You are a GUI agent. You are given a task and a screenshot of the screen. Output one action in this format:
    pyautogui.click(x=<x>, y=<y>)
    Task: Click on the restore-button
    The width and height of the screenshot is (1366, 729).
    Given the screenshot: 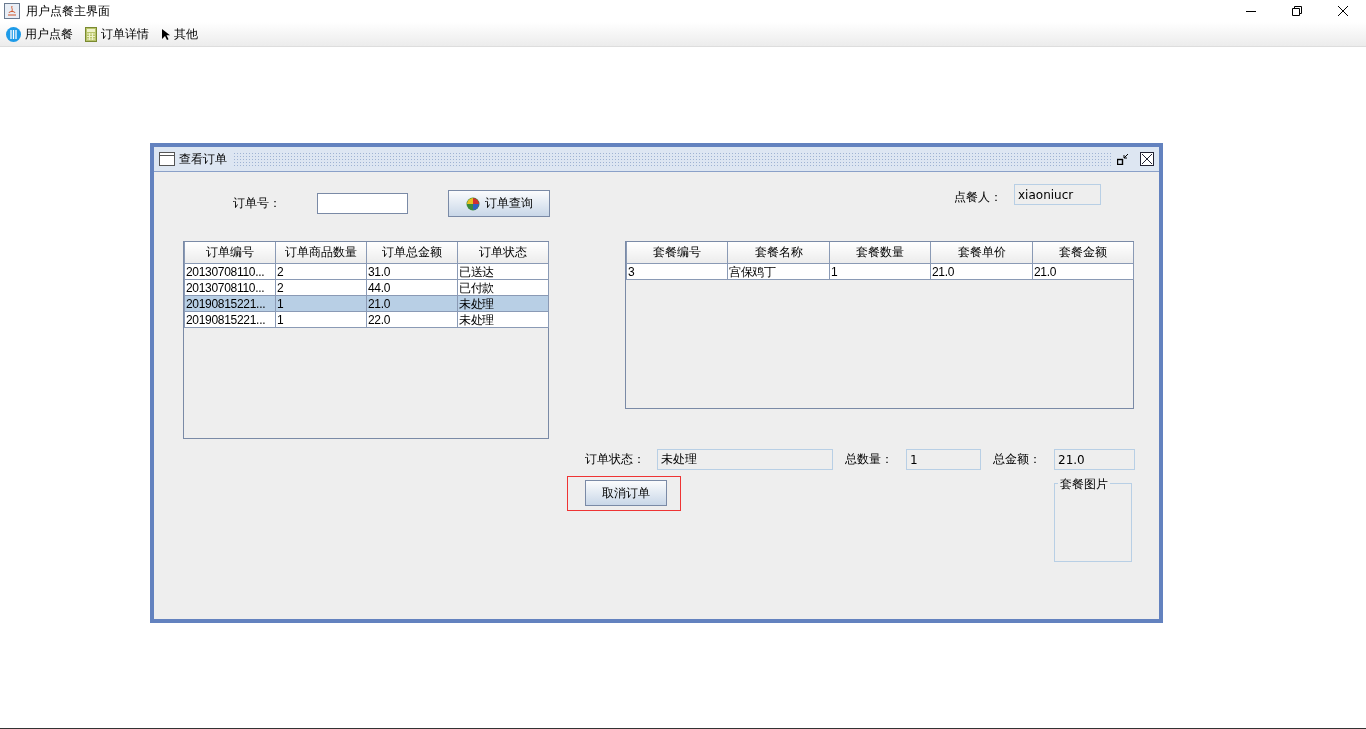 What is the action you would take?
    pyautogui.click(x=1123, y=159)
    